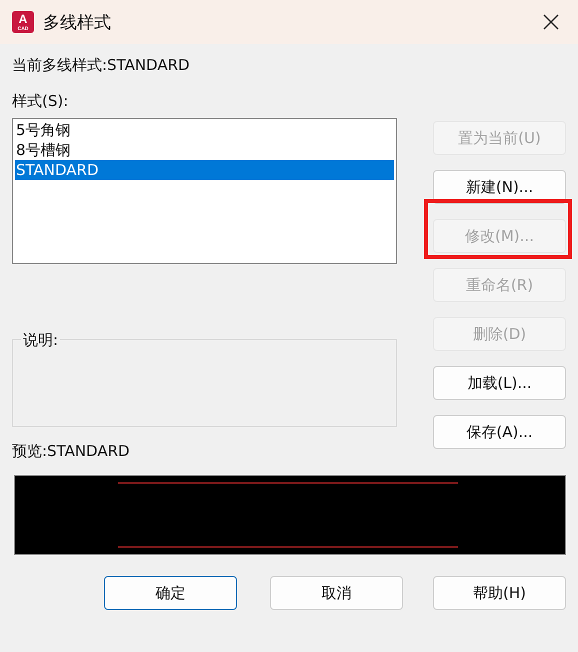  Describe the element at coordinates (71, 451) in the screenshot. I see `preview-label: 预览:STANDARD` at that location.